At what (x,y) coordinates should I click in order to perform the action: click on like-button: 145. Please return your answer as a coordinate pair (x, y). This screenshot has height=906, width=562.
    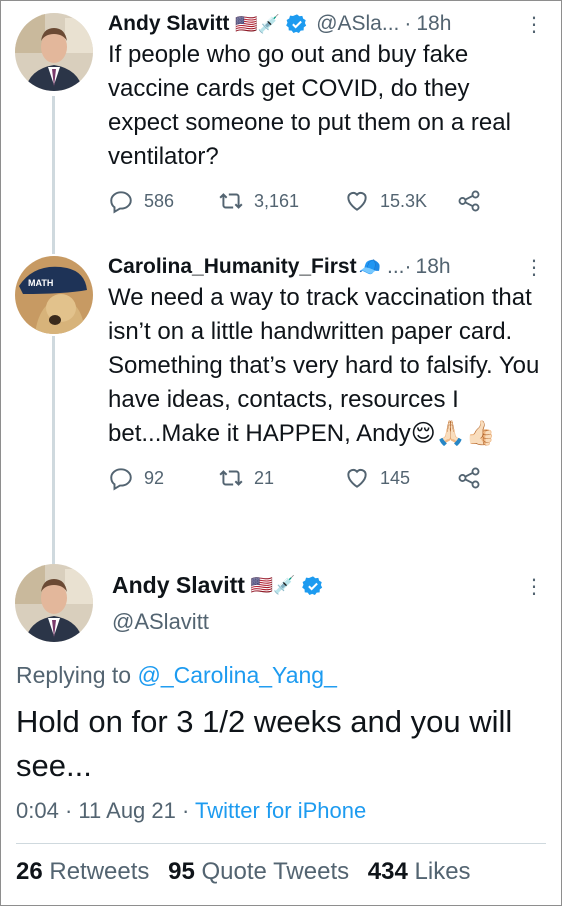
    Looking at the image, I should click on (400, 478).